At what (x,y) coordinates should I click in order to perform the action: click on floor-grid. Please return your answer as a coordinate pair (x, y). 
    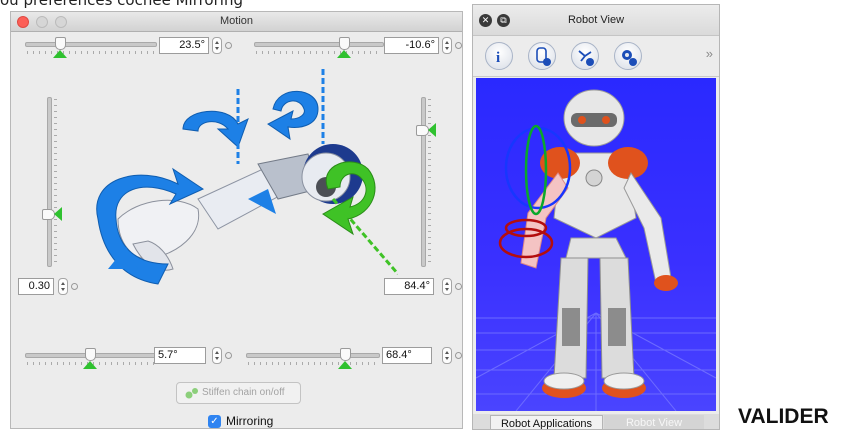
    Looking at the image, I should click on (596, 361).